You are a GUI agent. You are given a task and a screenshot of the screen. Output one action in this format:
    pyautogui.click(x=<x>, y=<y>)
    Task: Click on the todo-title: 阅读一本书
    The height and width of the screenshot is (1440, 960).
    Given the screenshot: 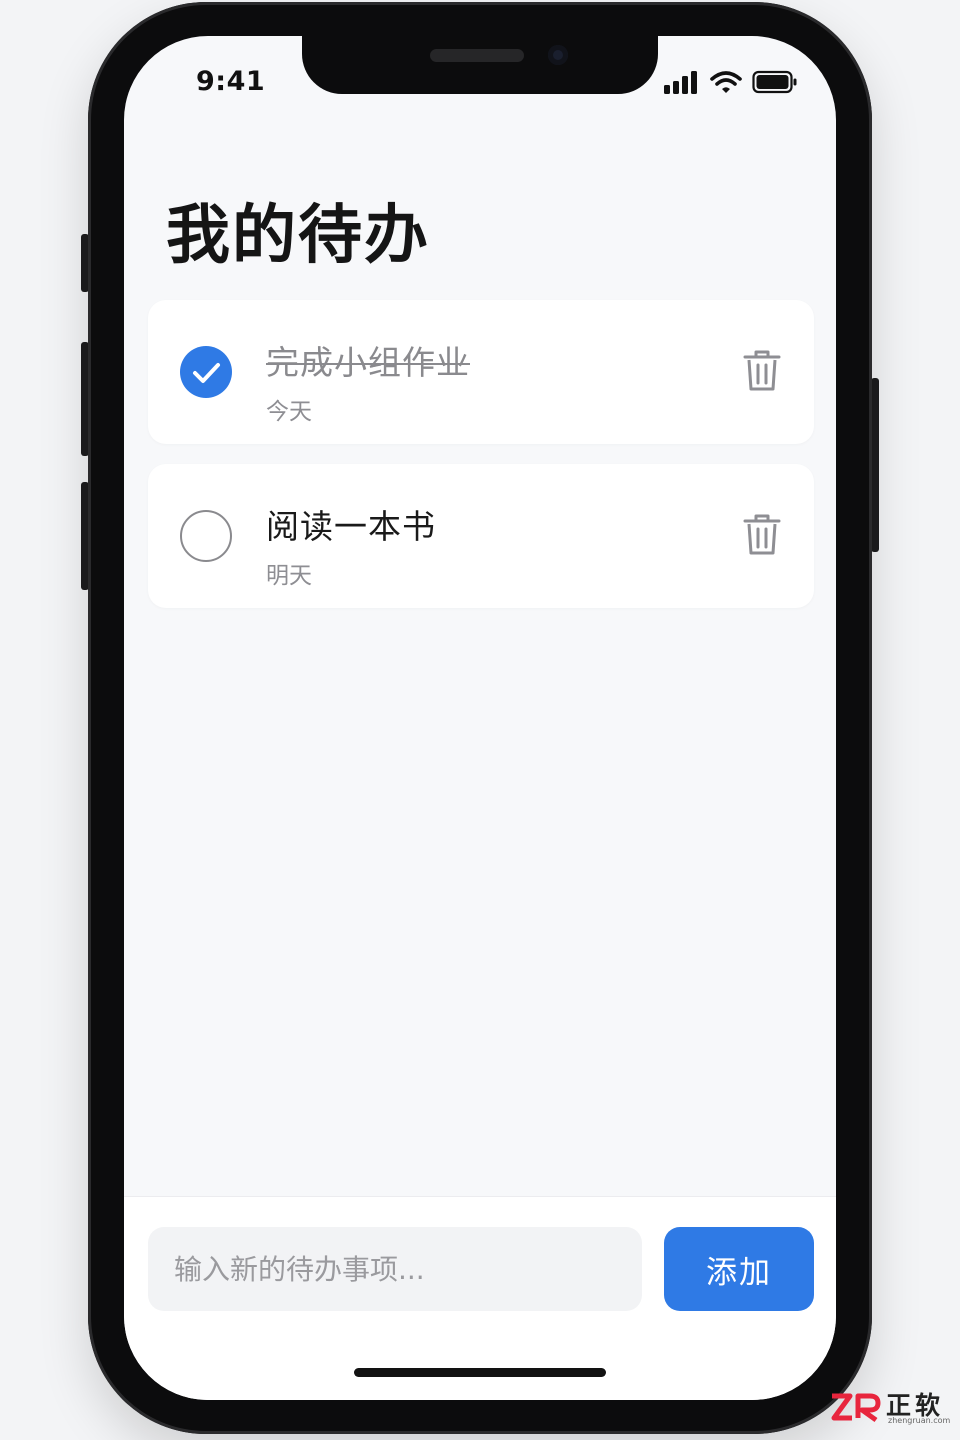 What is the action you would take?
    pyautogui.click(x=351, y=526)
    